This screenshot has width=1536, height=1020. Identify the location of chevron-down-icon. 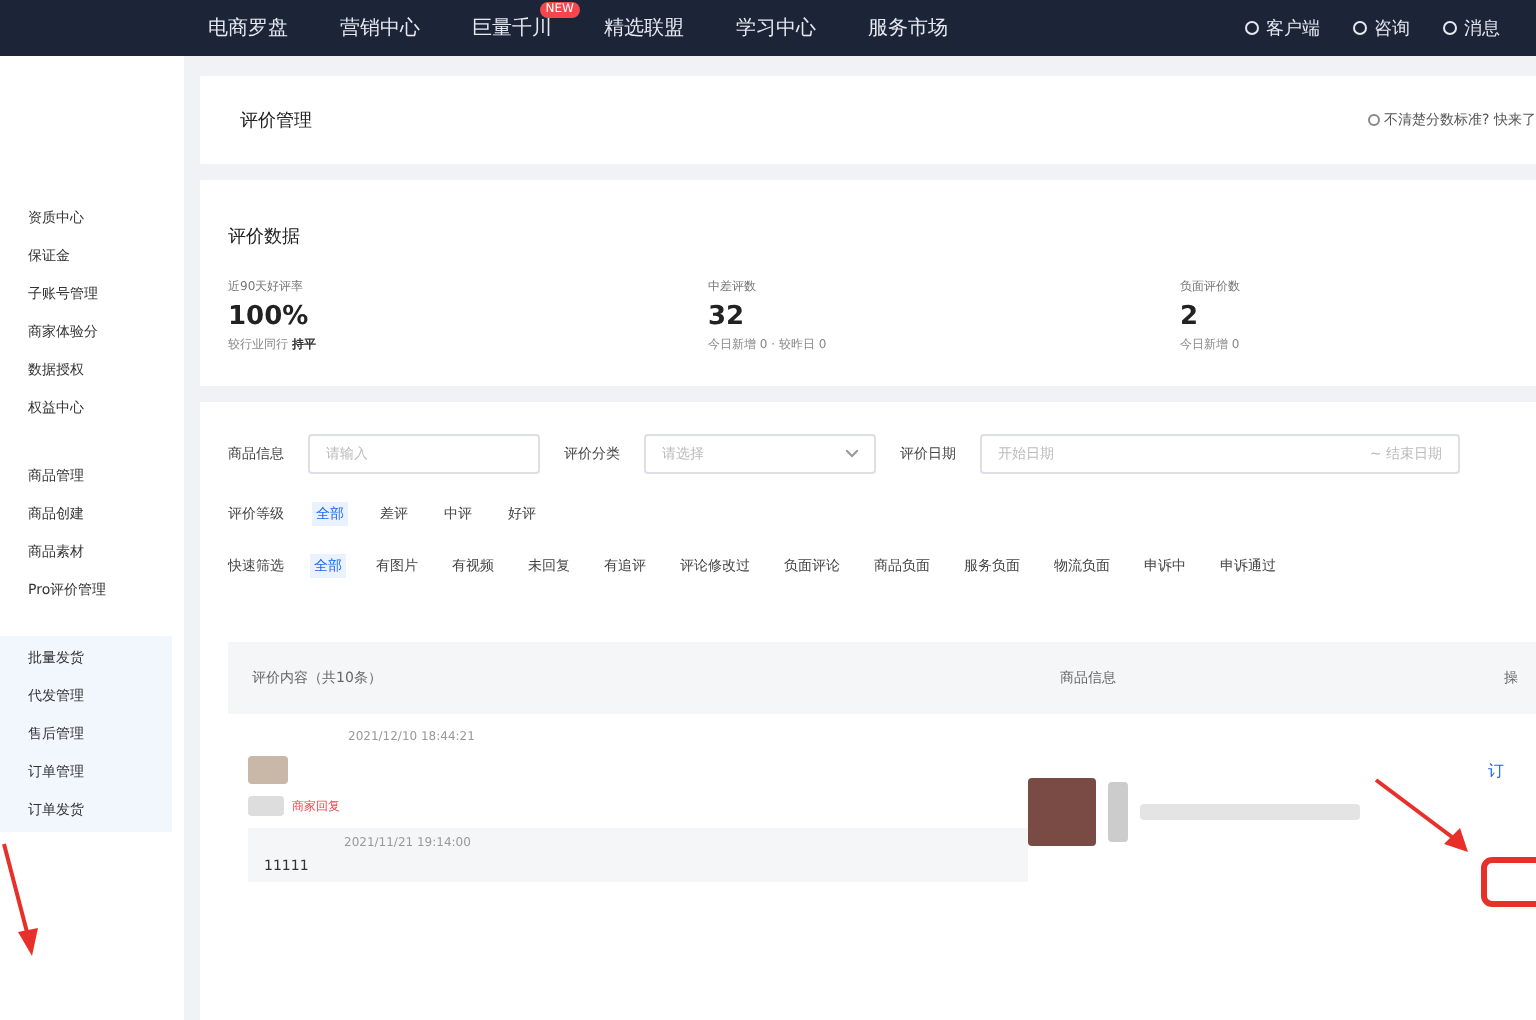
(852, 454).